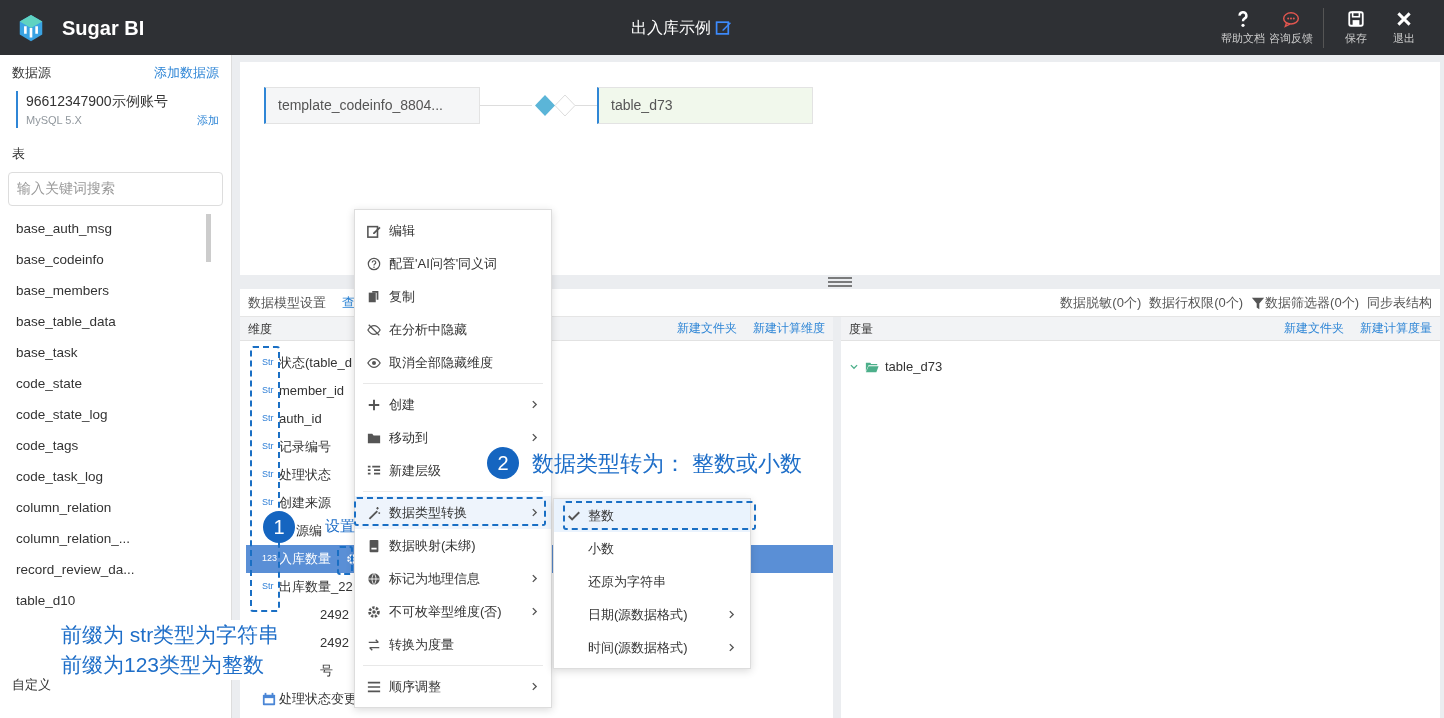 The image size is (1444, 718). What do you see at coordinates (18, 154) in the screenshot?
I see `section-heading: 表` at bounding box center [18, 154].